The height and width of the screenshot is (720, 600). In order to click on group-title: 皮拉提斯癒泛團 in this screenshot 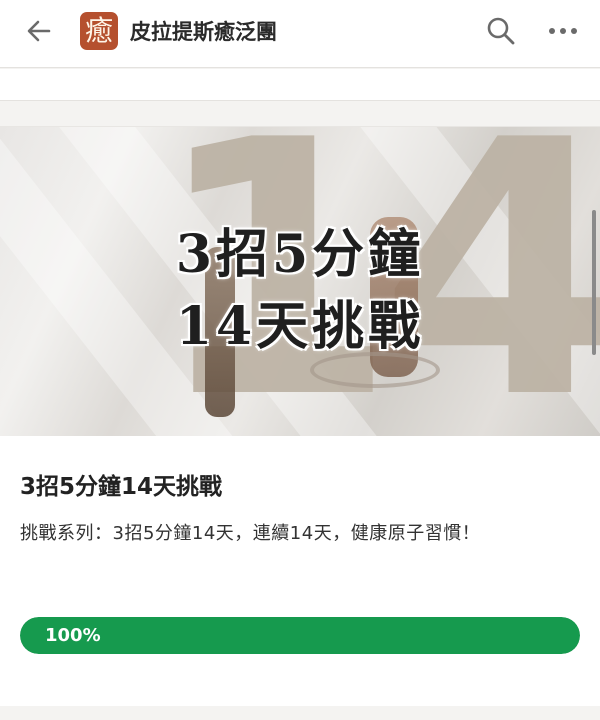, I will do `click(203, 32)`.